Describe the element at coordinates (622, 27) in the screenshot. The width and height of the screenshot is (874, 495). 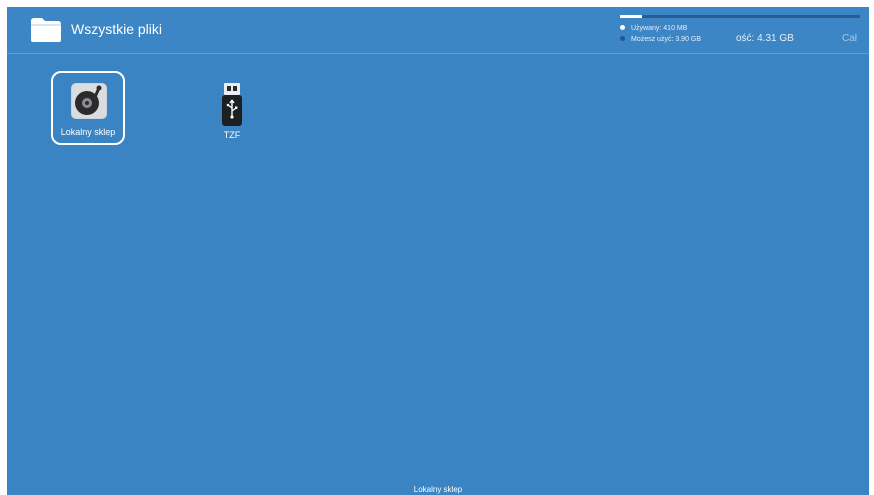
I see `used-dot-icon` at that location.